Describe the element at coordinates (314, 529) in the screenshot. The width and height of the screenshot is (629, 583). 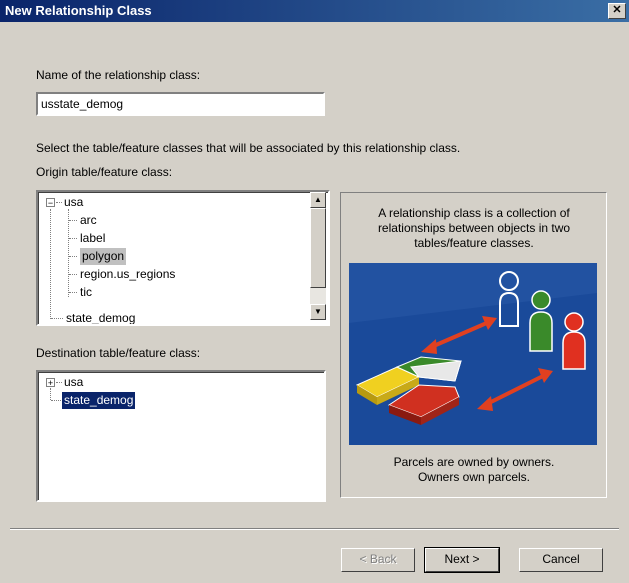
I see `footer-separator` at that location.